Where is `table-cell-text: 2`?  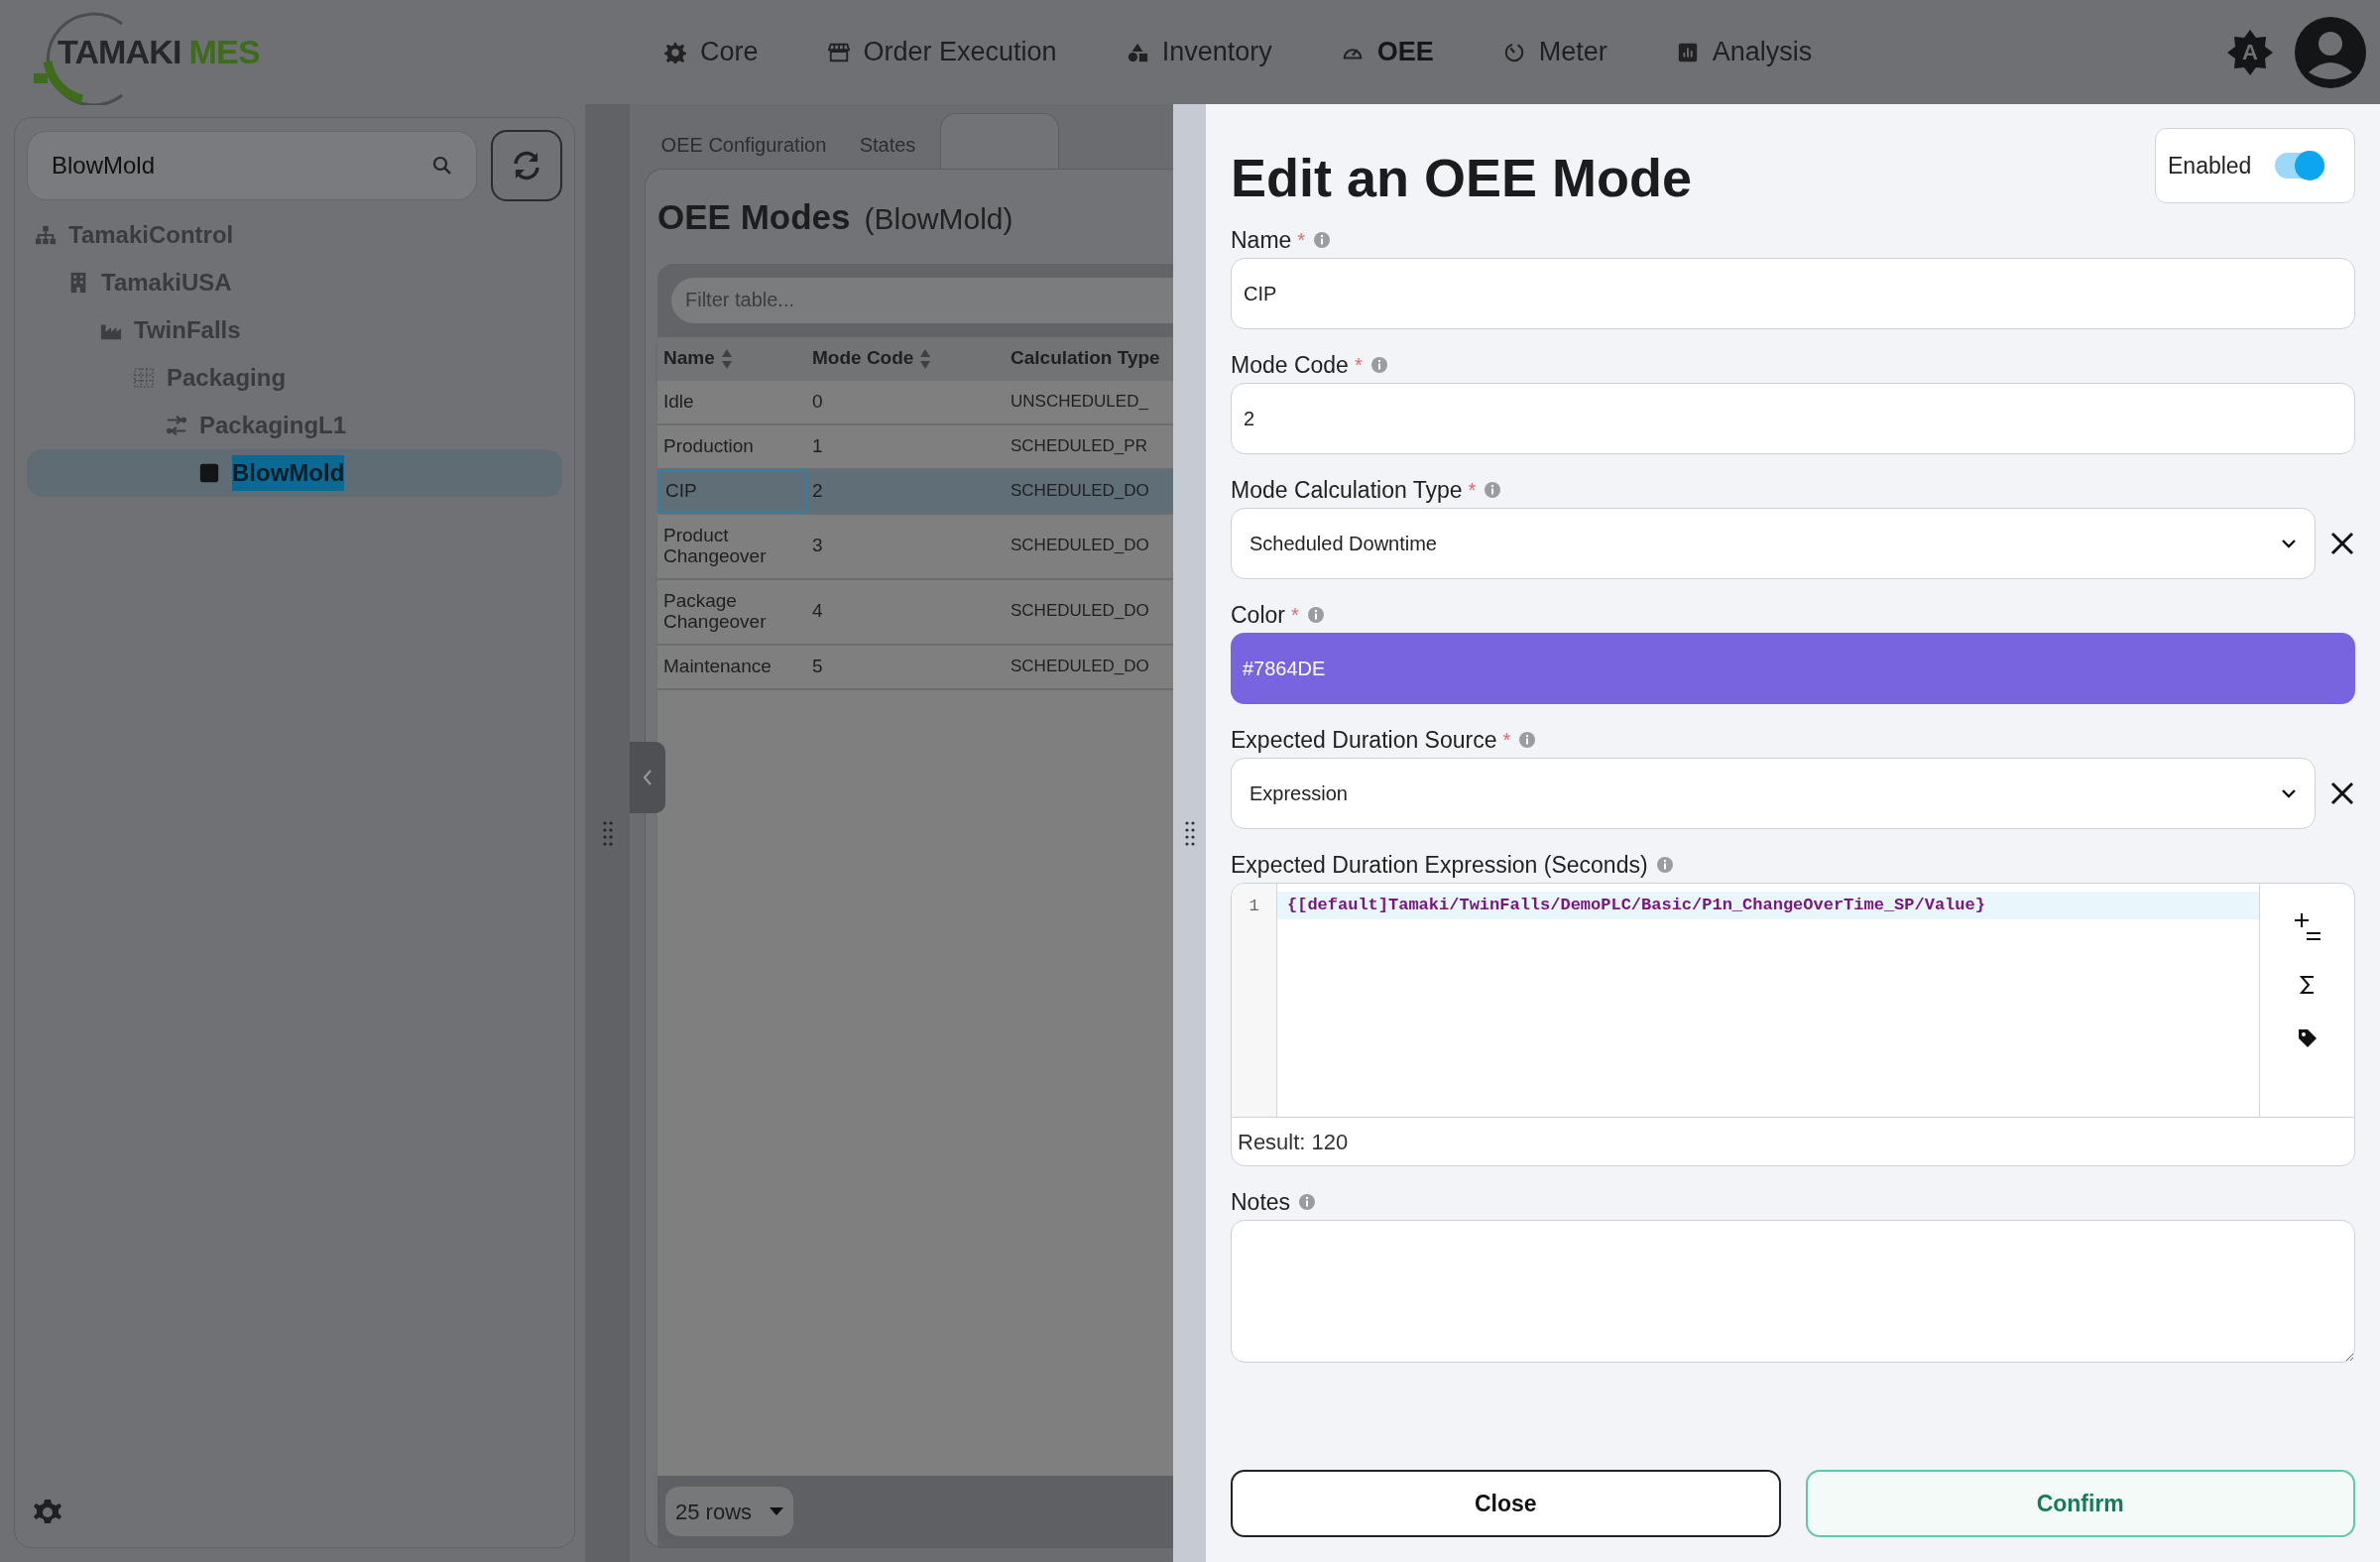
table-cell-text: 2 is located at coordinates (817, 490).